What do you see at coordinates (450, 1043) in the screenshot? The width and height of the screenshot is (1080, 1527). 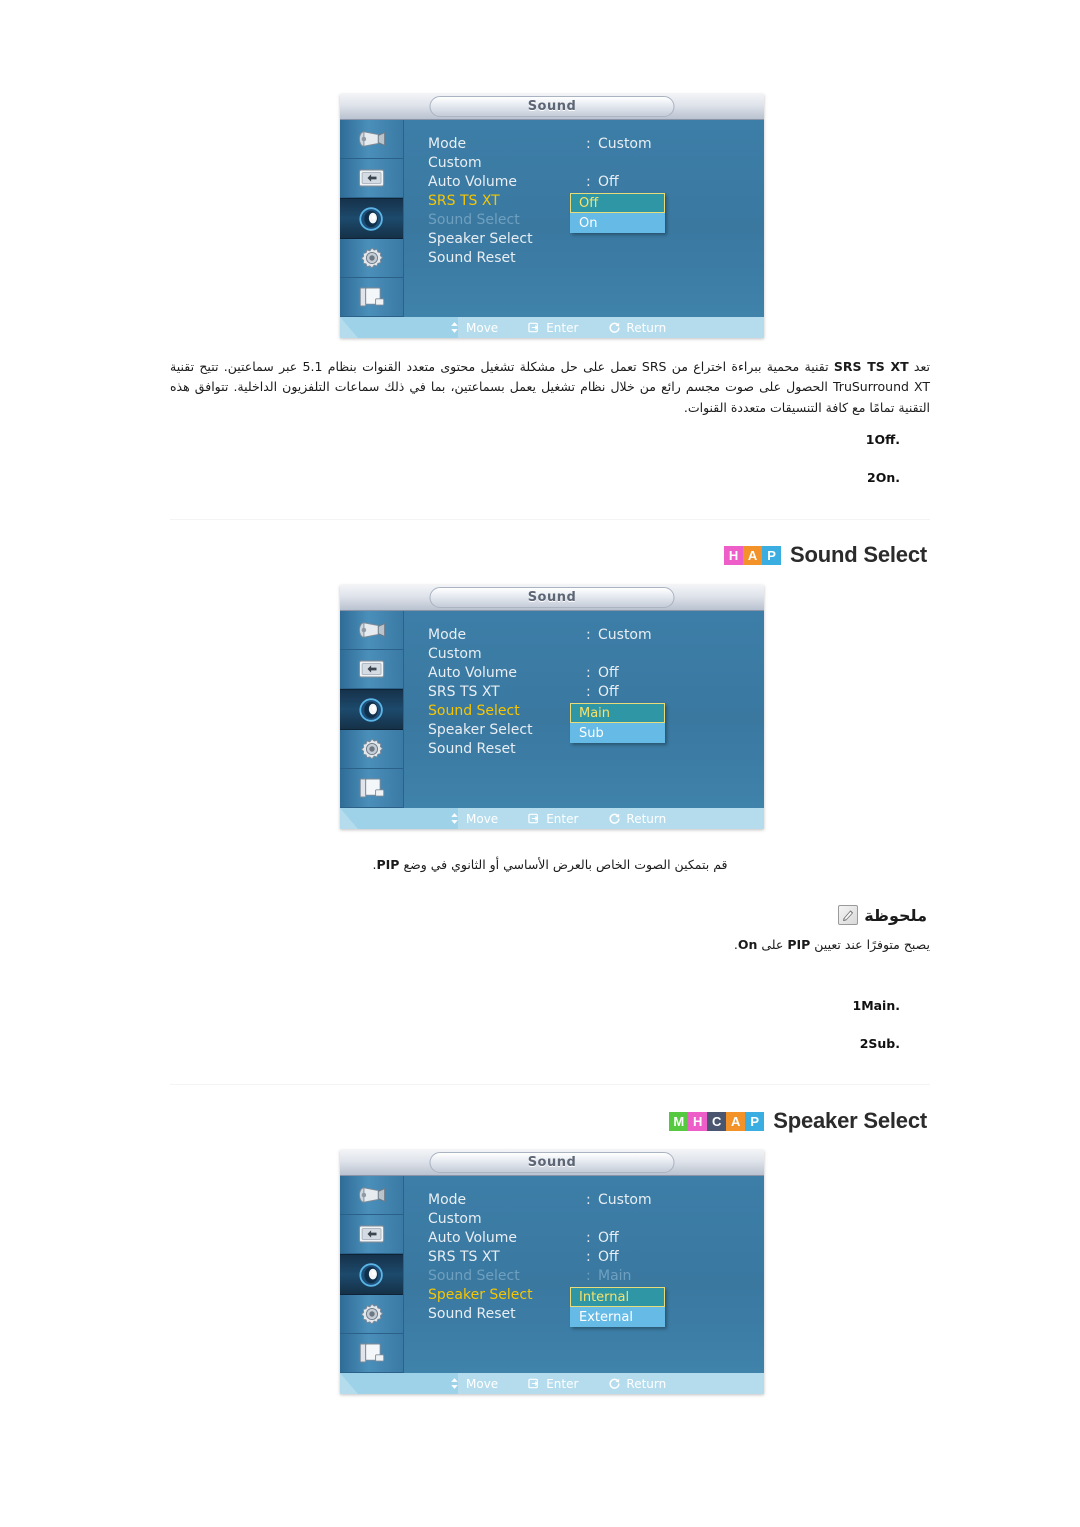 I see `sound-select-option-2: .2Sub` at bounding box center [450, 1043].